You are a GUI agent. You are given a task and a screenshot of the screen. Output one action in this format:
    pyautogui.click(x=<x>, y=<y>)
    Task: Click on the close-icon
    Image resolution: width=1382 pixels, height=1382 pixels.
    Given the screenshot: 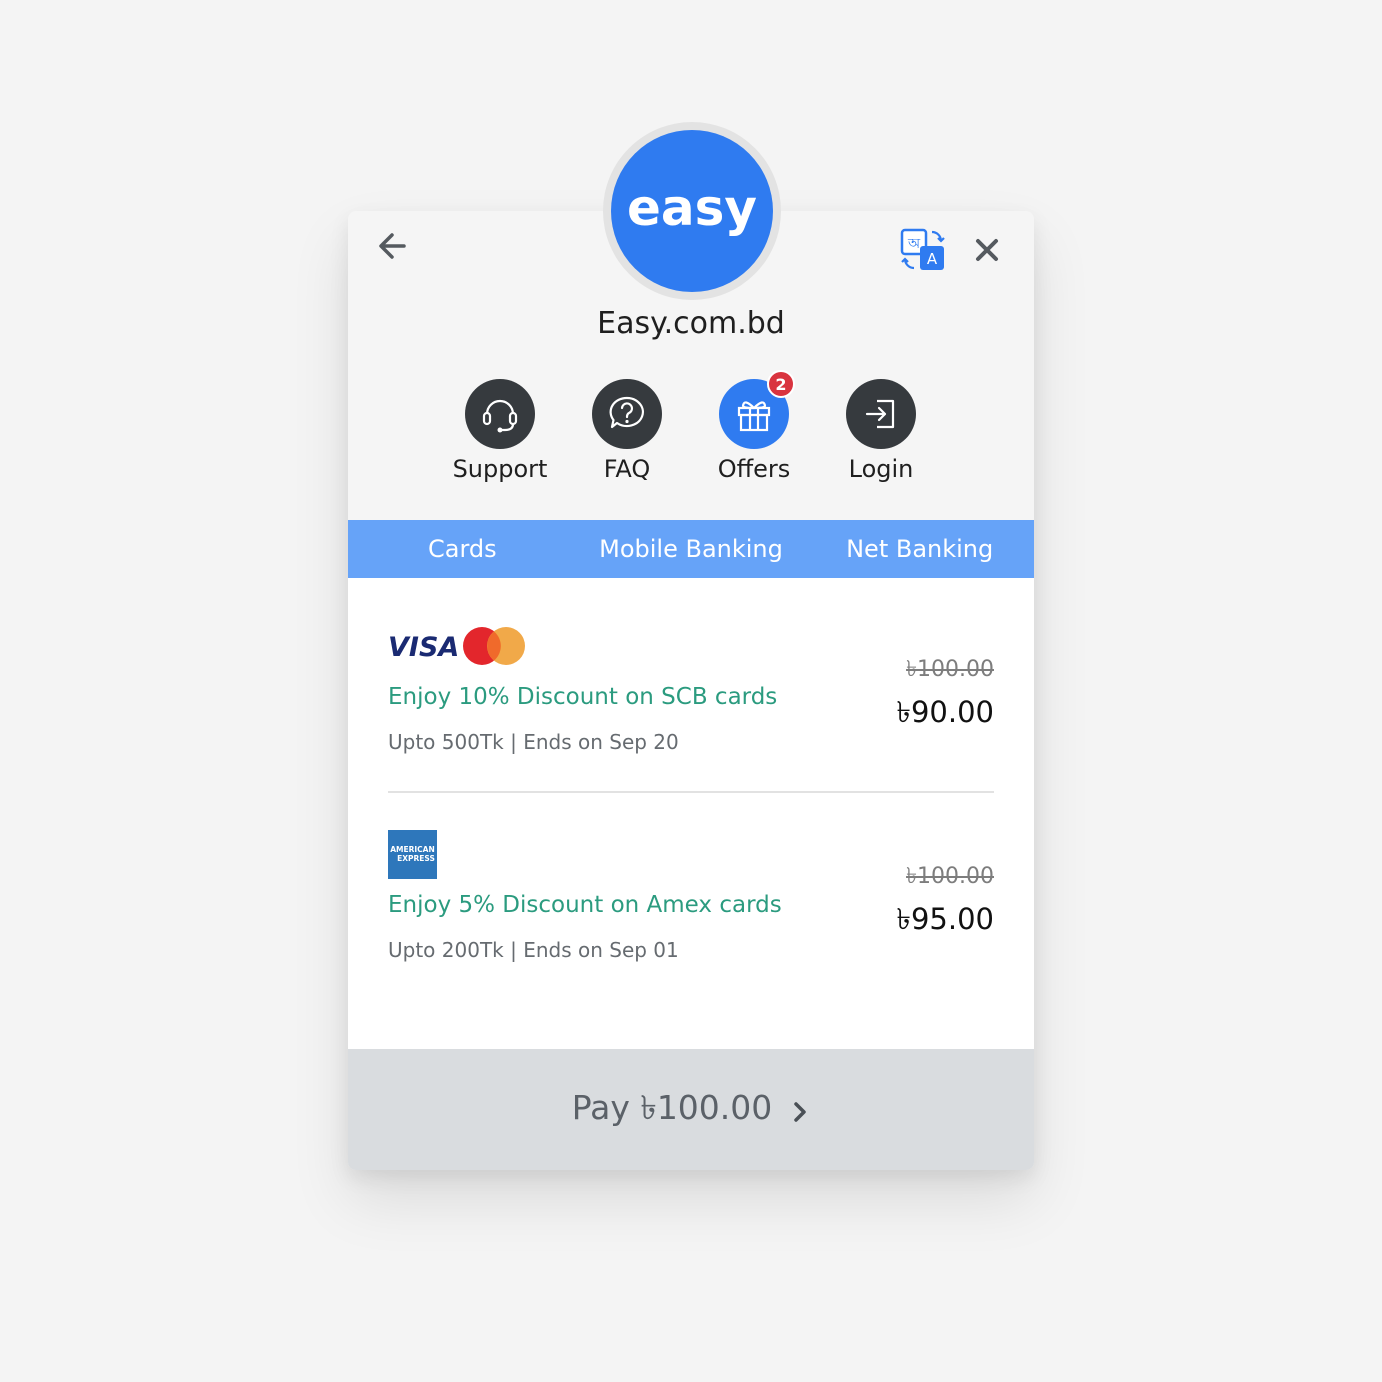 What is the action you would take?
    pyautogui.click(x=987, y=250)
    